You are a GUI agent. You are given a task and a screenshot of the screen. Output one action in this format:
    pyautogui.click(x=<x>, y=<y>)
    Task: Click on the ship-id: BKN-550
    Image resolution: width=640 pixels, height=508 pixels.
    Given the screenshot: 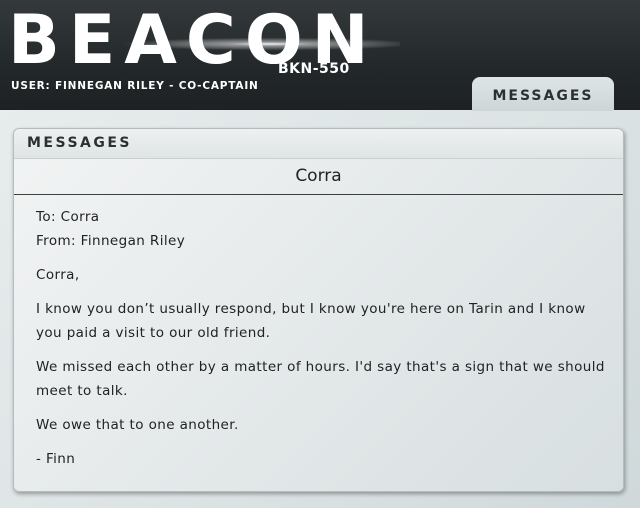 What is the action you would take?
    pyautogui.click(x=314, y=69)
    